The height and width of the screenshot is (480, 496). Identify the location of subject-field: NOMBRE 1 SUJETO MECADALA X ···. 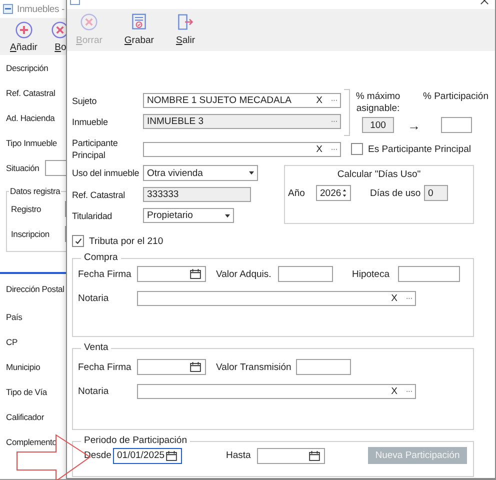
(242, 100).